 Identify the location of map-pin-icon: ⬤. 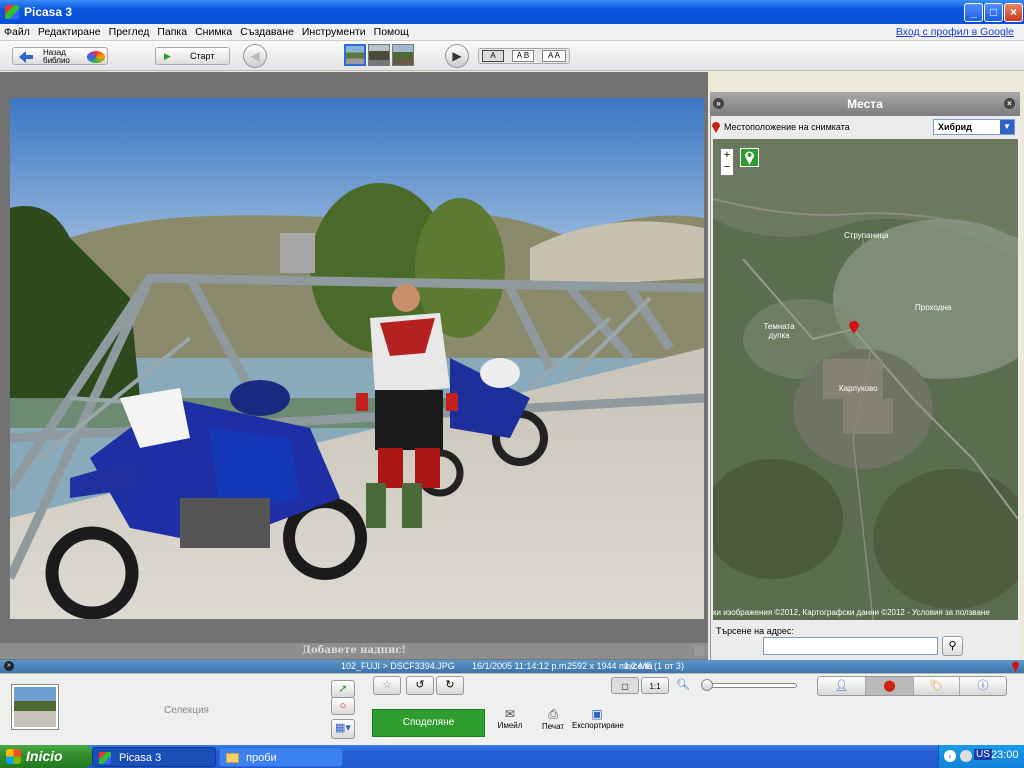
(889, 686).